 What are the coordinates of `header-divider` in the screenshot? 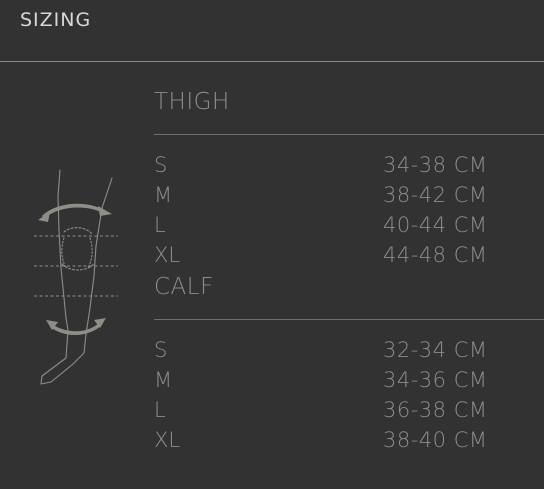 It's located at (272, 61).